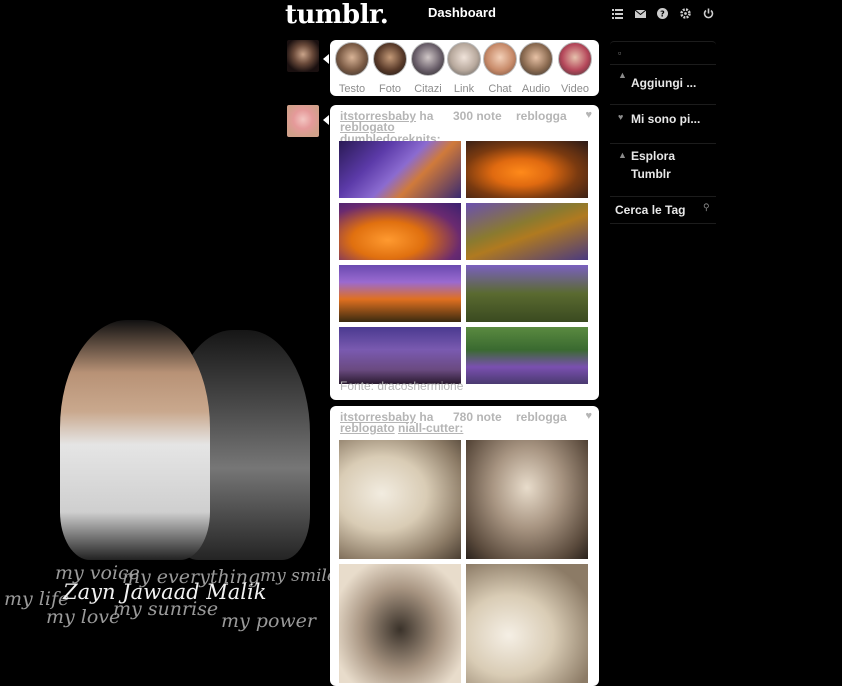 The width and height of the screenshot is (842, 686). What do you see at coordinates (477, 116) in the screenshot?
I see `notes-count: 300 note` at bounding box center [477, 116].